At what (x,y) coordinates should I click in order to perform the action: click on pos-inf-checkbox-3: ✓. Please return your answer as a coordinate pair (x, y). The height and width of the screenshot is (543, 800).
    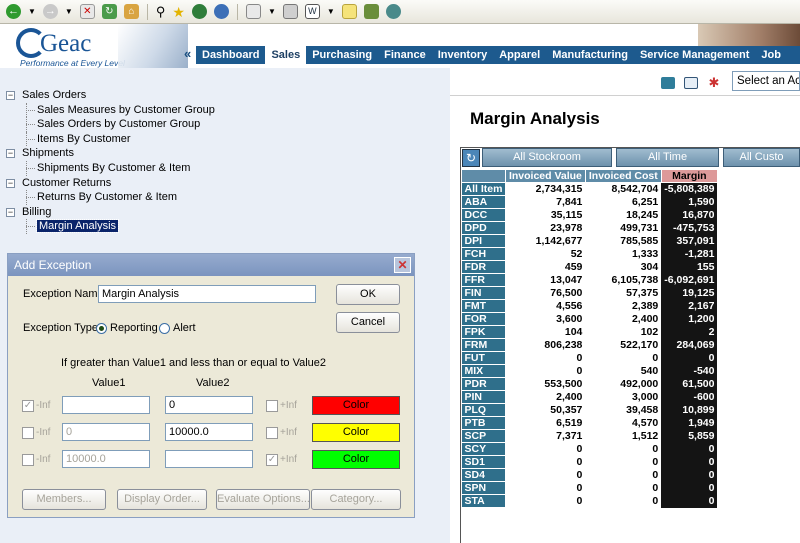
    Looking at the image, I should click on (272, 460).